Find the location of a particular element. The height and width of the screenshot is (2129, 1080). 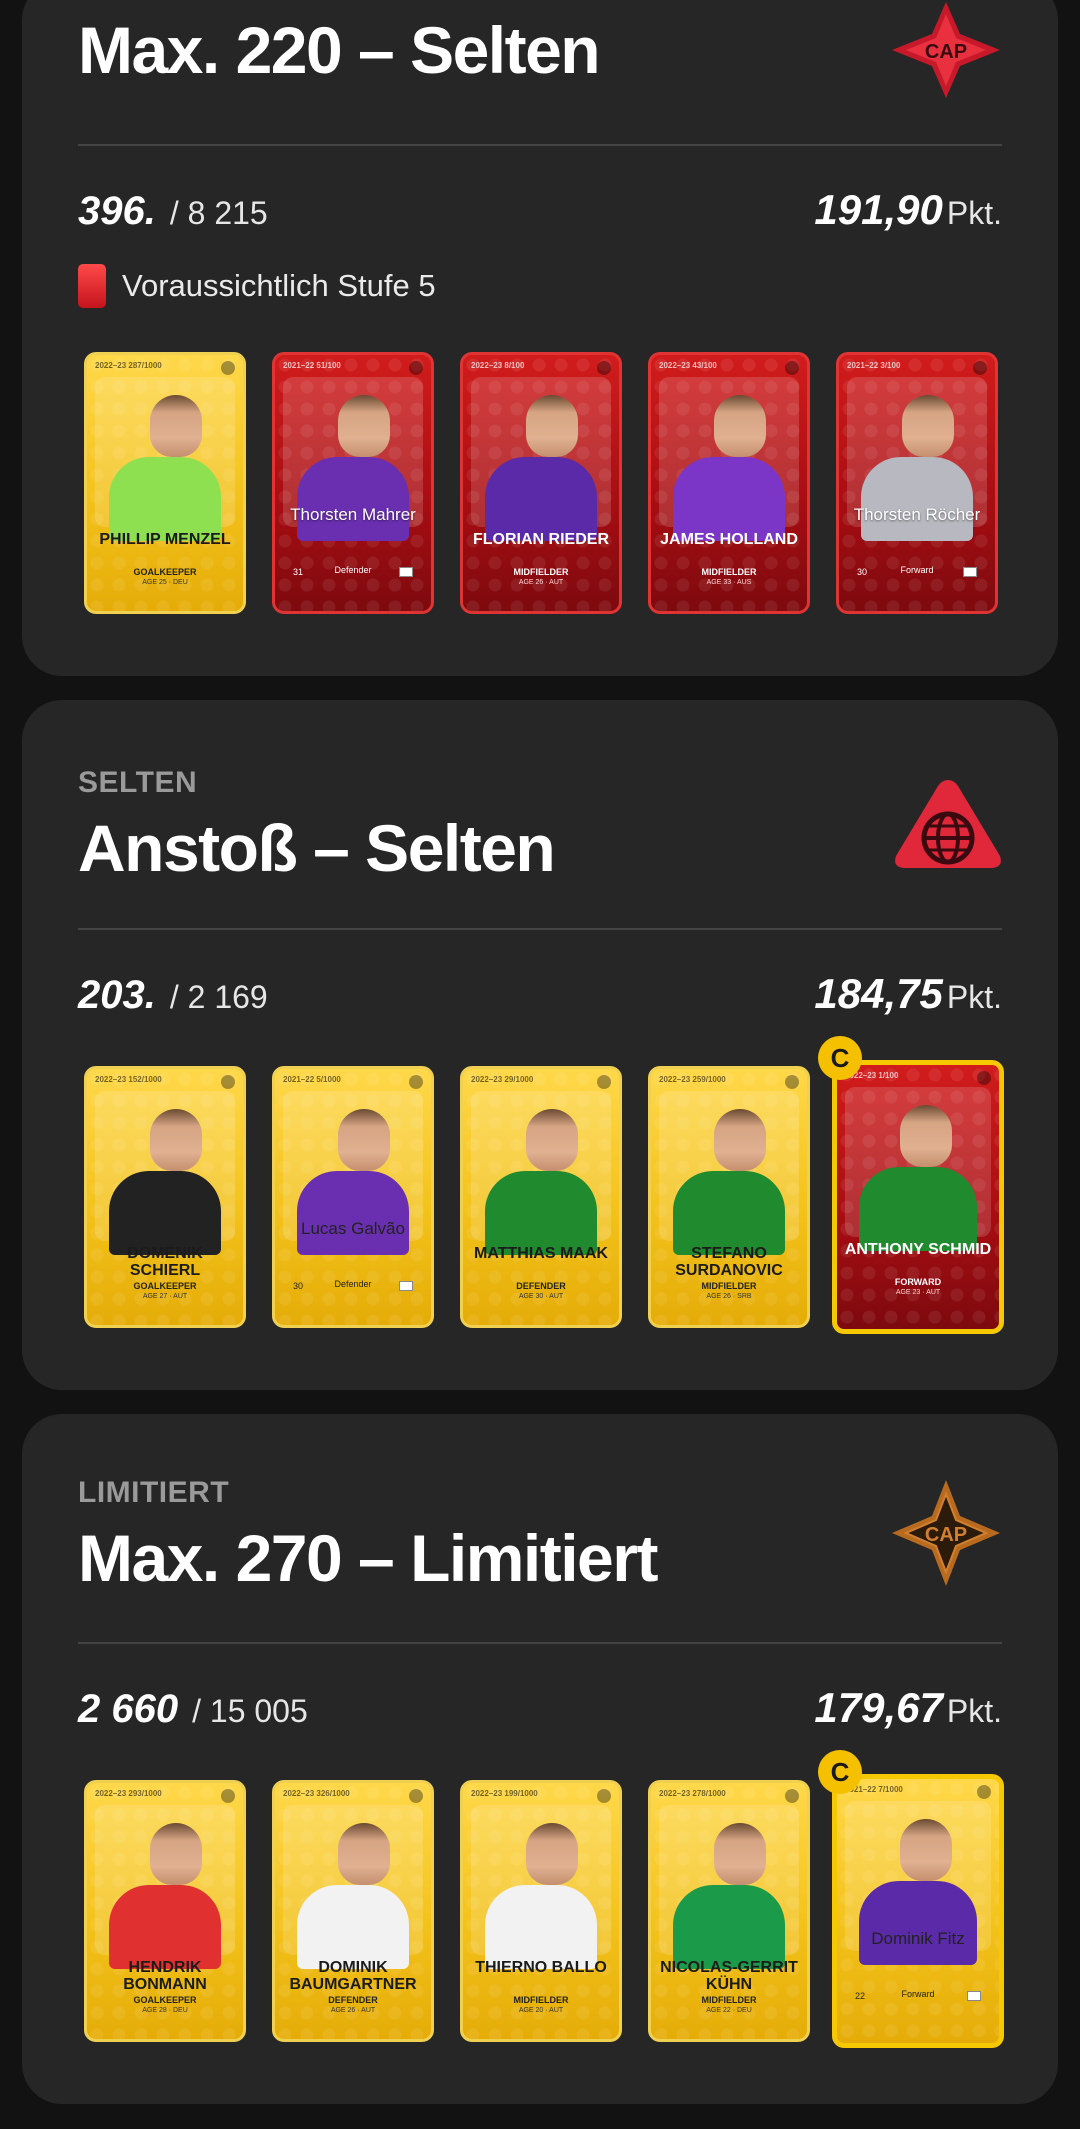

level-chip-icon is located at coordinates (92, 286).